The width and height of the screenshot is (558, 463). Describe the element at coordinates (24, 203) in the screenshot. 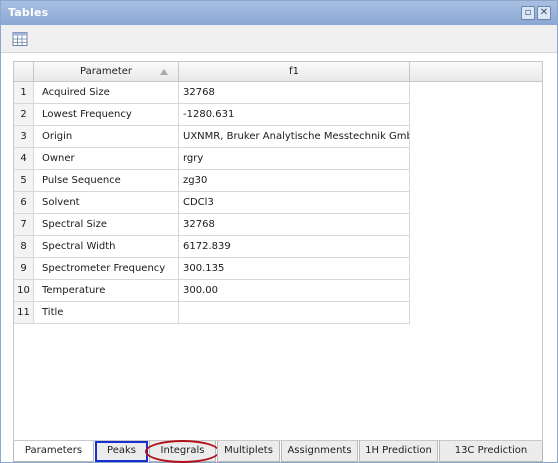

I see `row-number: 6` at that location.